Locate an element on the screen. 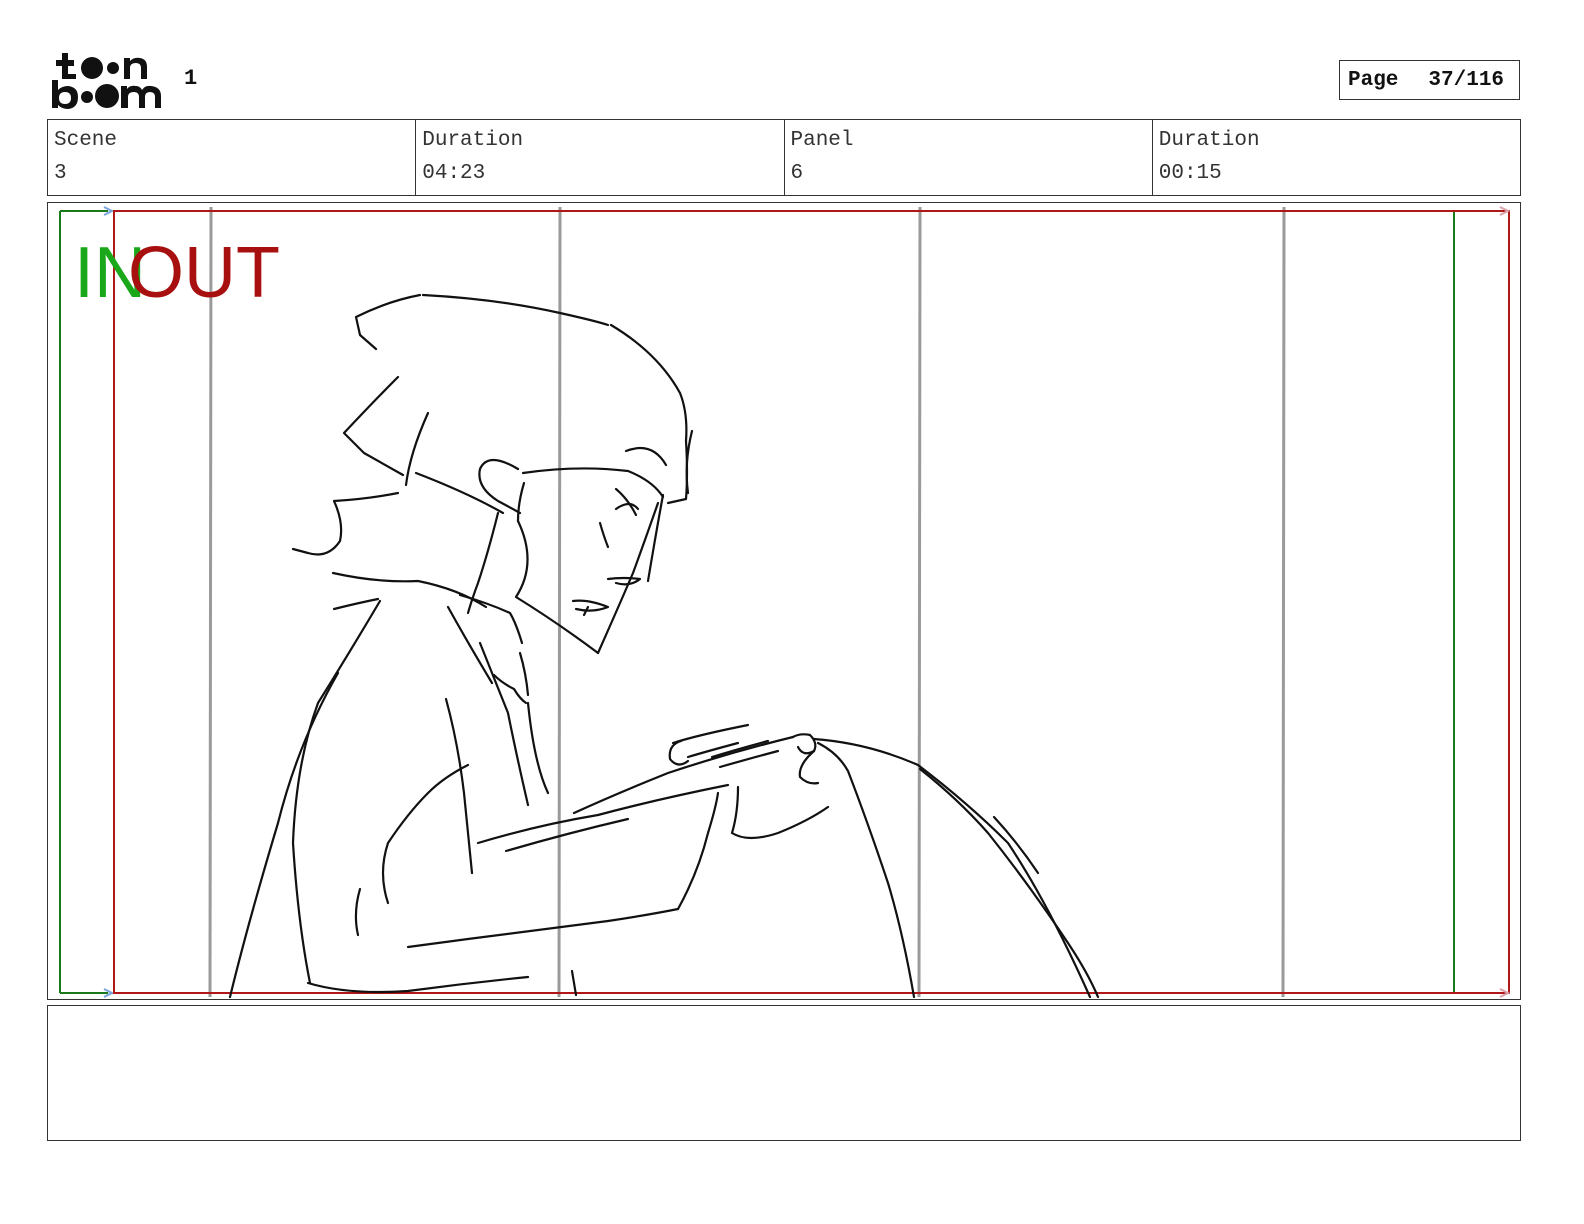  panel-label: Panel is located at coordinates (822, 140).